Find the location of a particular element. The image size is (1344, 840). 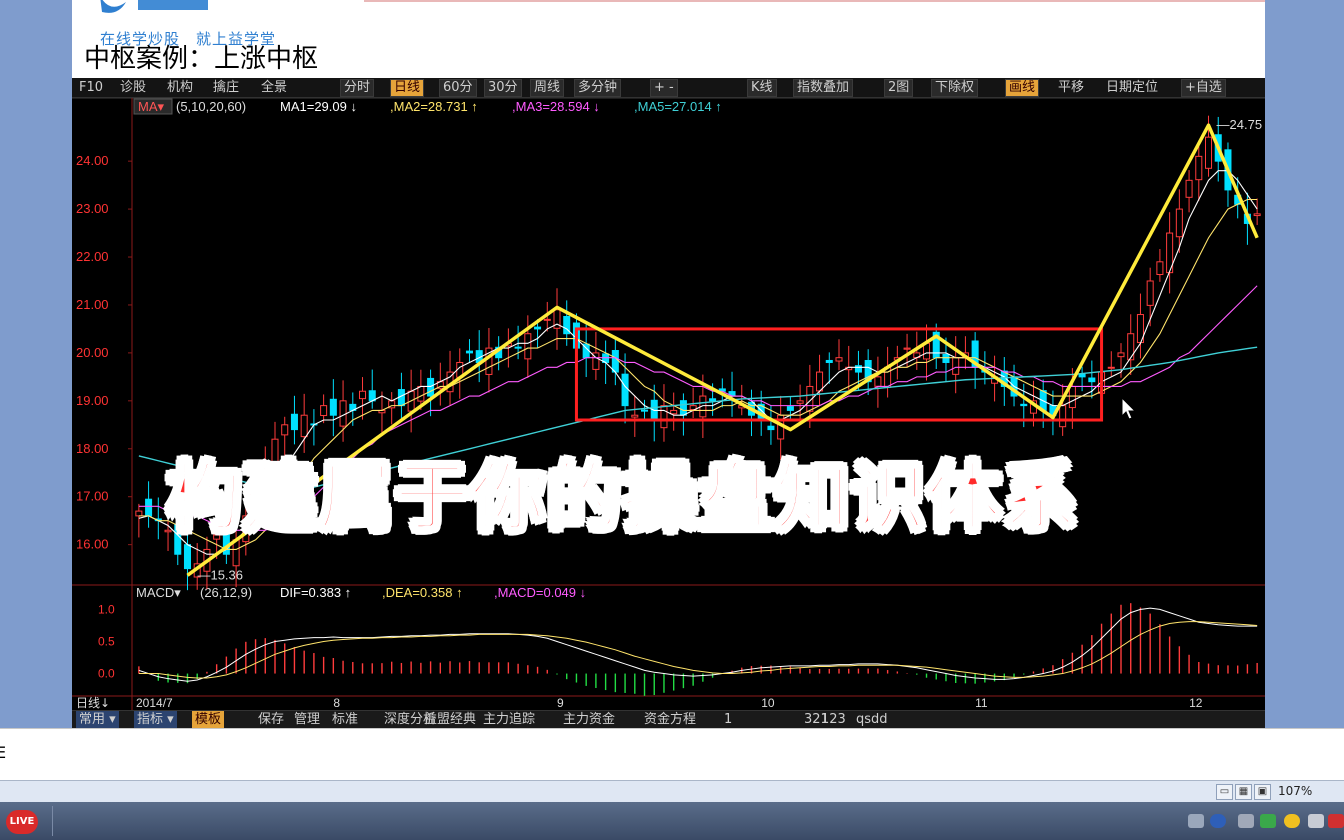

price-tick-label: 24.00 is located at coordinates (92, 160).